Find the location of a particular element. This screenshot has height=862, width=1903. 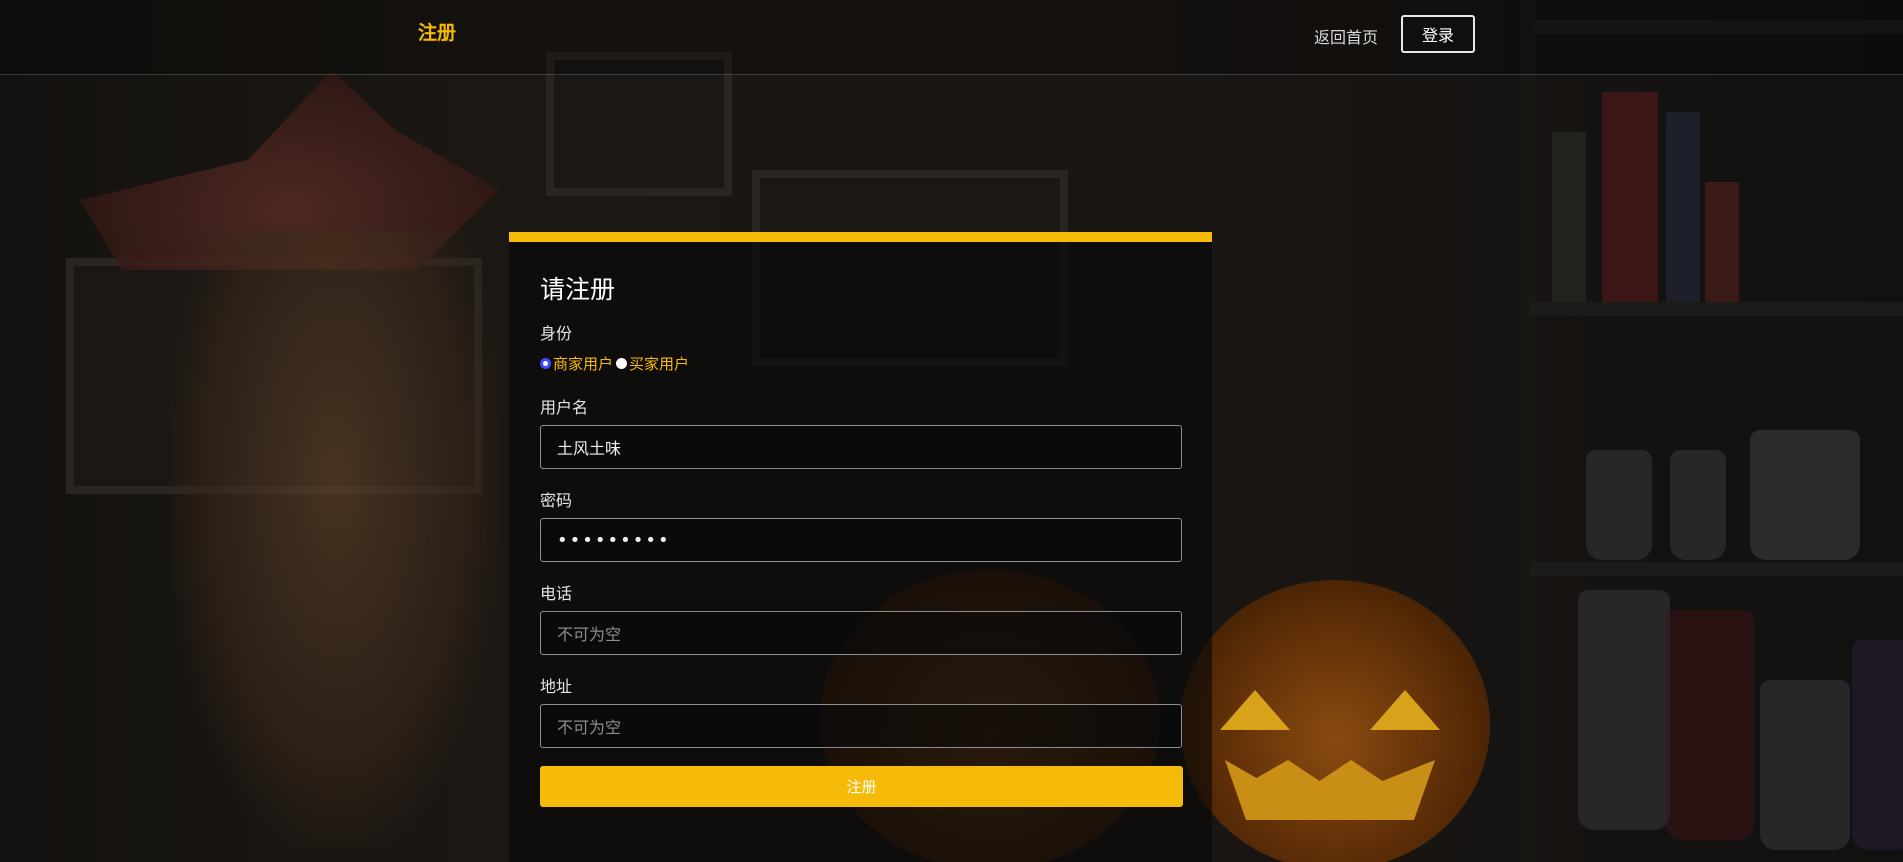

phone-label: 电话 is located at coordinates (556, 593).